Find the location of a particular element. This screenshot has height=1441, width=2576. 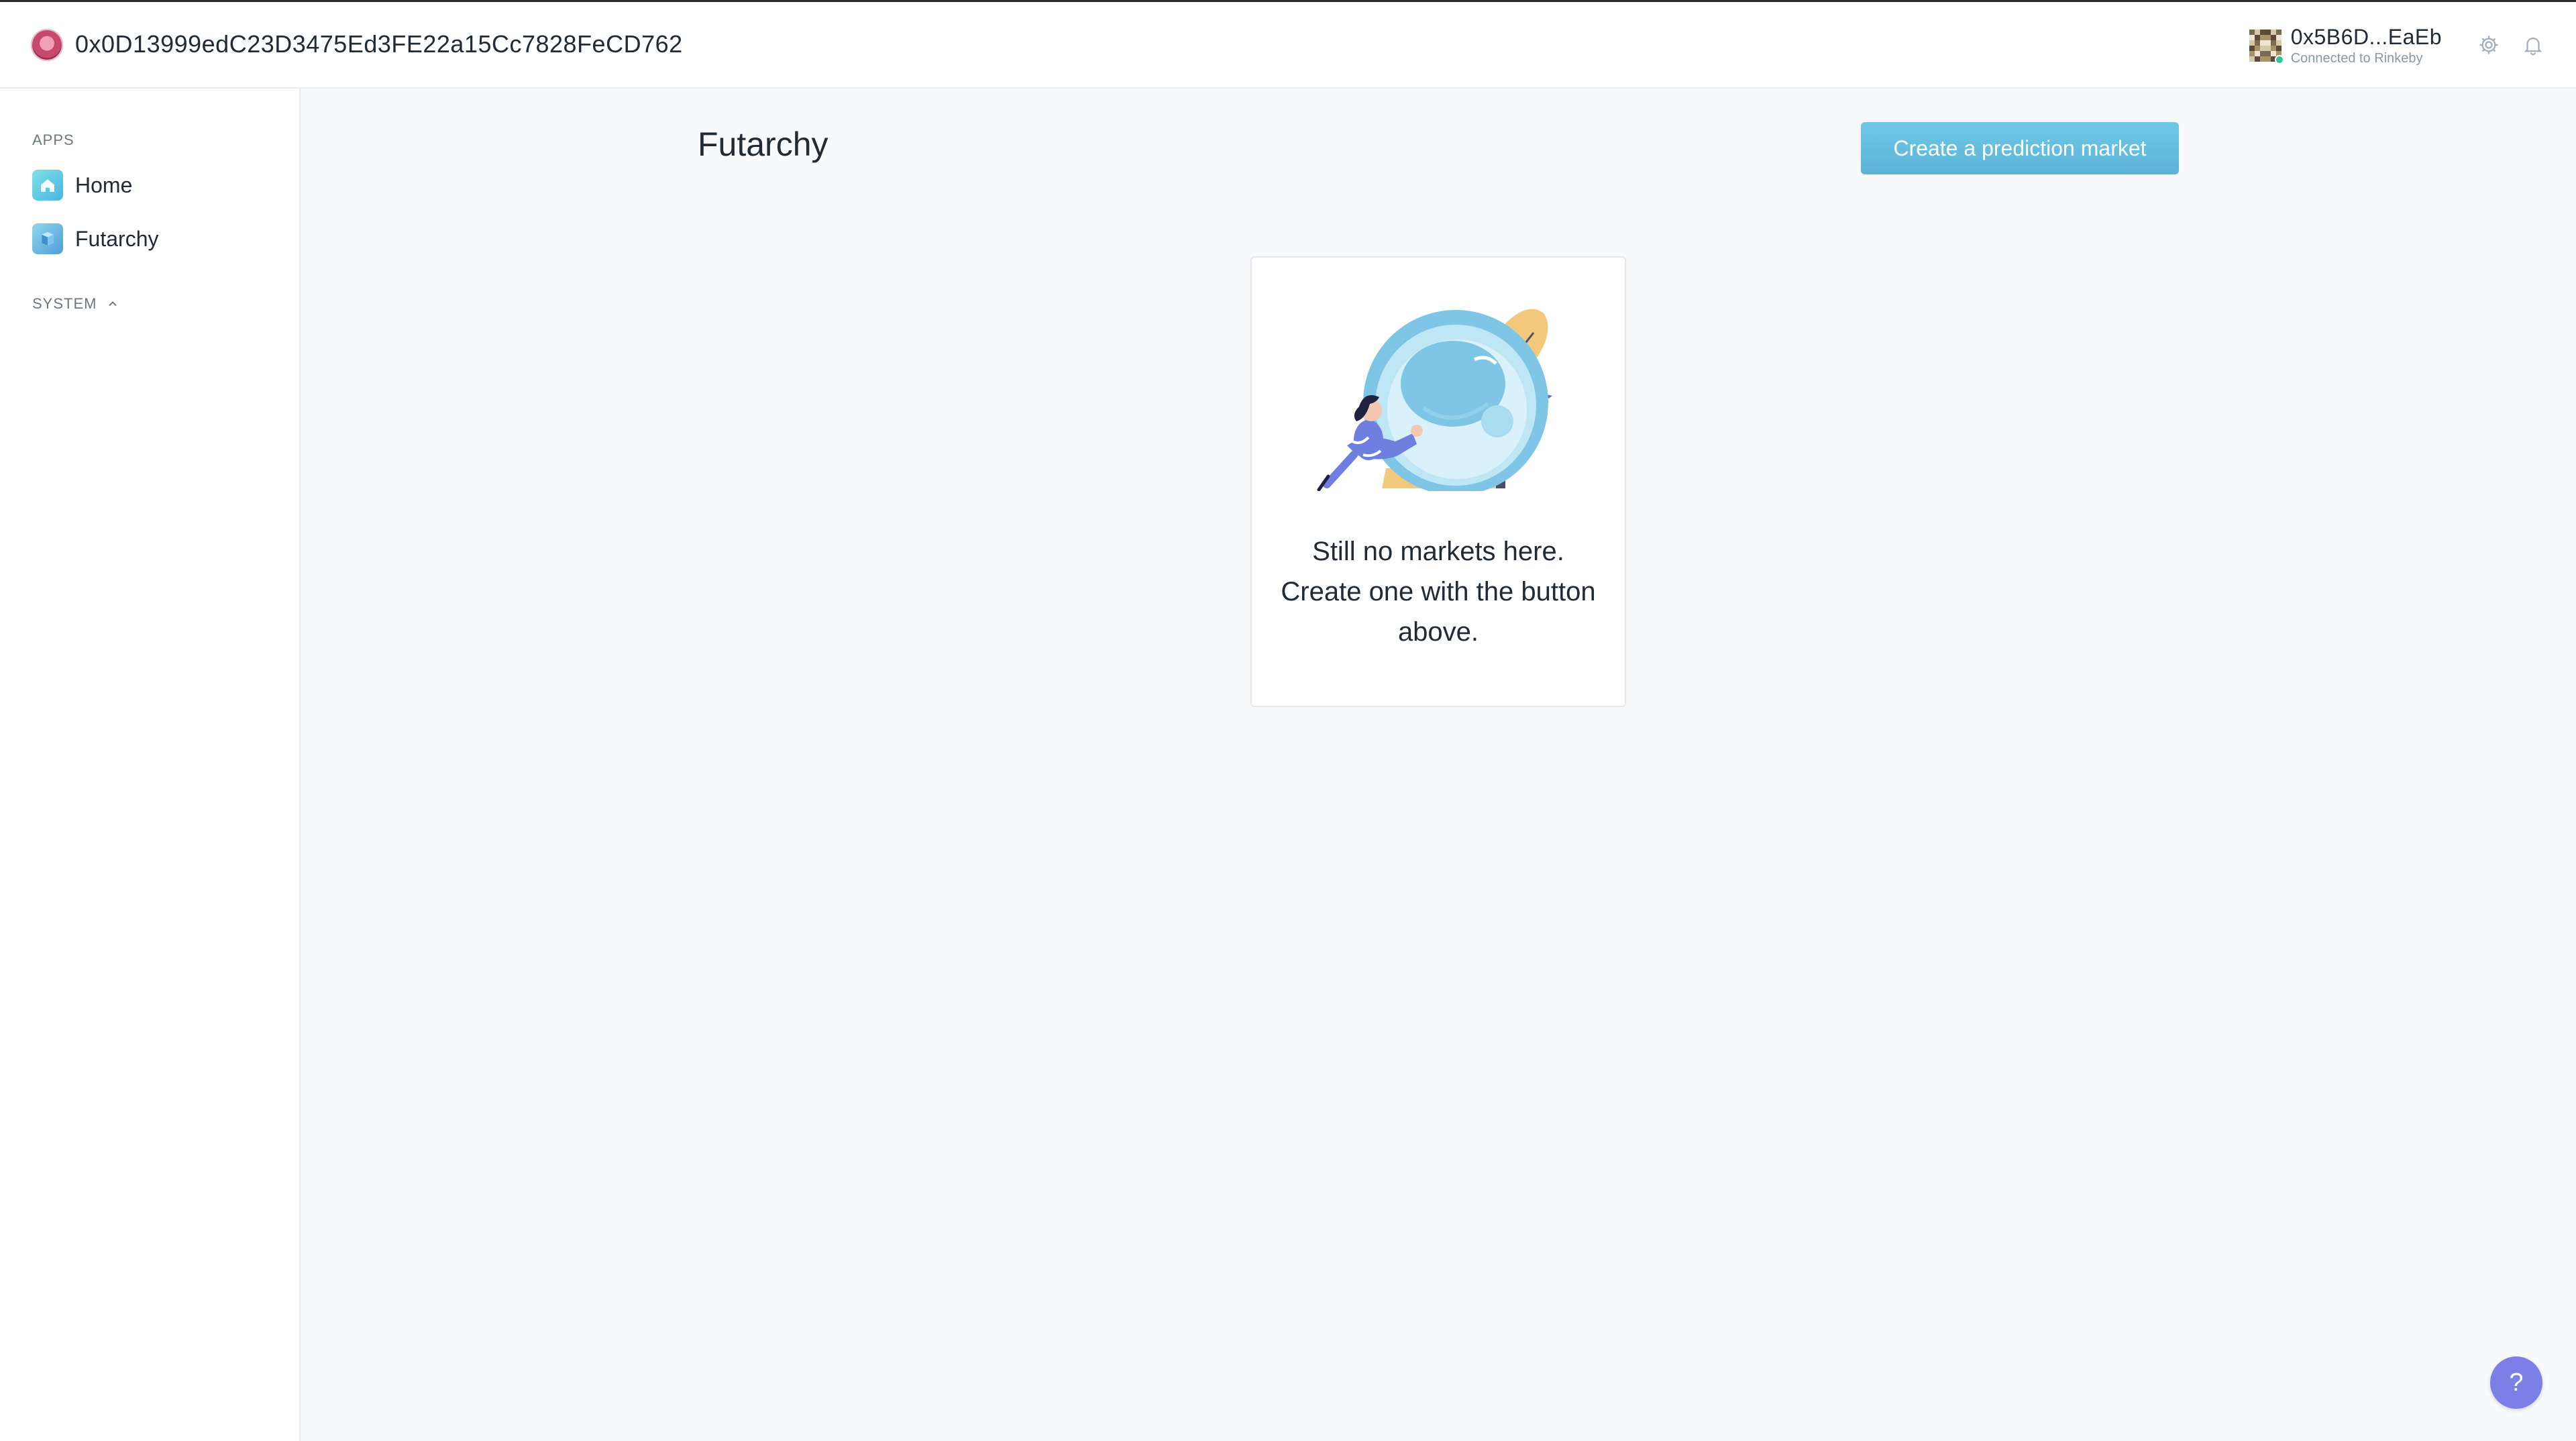

crystal-ball-illustration is located at coordinates (1434, 400).